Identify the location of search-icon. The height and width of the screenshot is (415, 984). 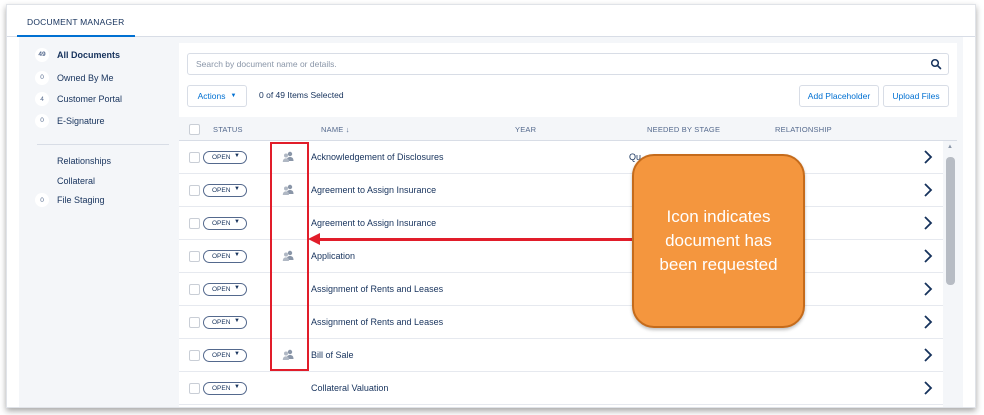
(936, 64).